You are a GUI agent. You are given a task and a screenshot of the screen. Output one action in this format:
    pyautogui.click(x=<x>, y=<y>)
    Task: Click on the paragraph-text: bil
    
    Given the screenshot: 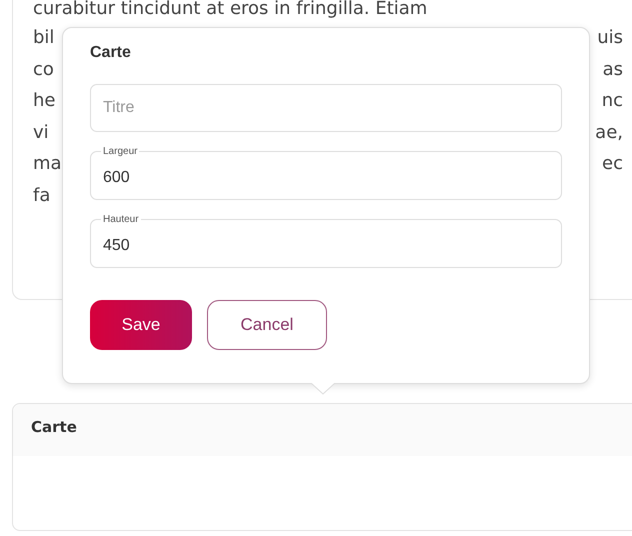 What is the action you would take?
    pyautogui.click(x=43, y=38)
    